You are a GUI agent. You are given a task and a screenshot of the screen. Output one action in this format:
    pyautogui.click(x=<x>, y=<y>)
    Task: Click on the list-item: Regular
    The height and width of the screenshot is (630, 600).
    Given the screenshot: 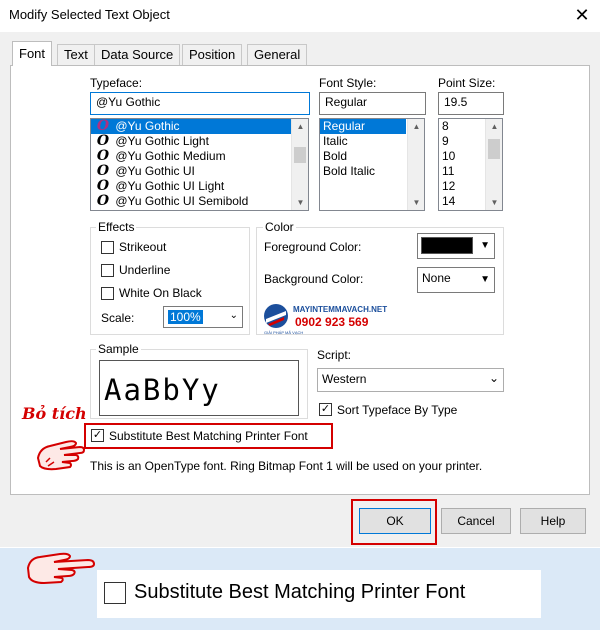 What is the action you would take?
    pyautogui.click(x=363, y=126)
    